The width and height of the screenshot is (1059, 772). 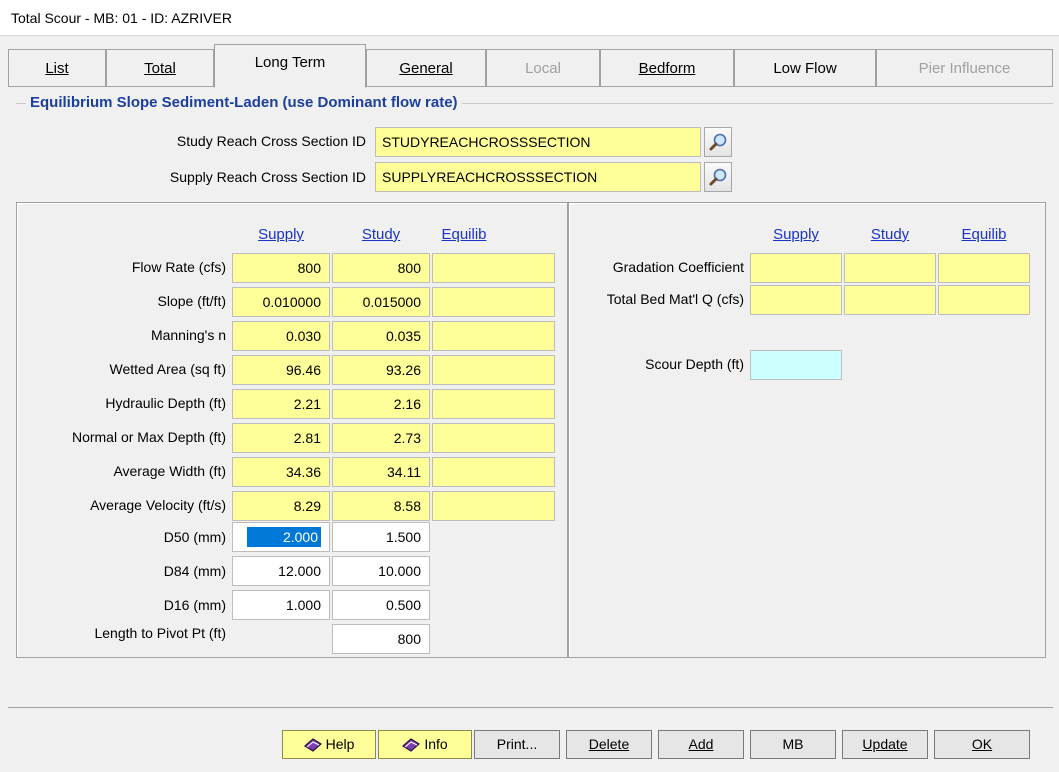 I want to click on supply-cell: 8.29, so click(x=281, y=506).